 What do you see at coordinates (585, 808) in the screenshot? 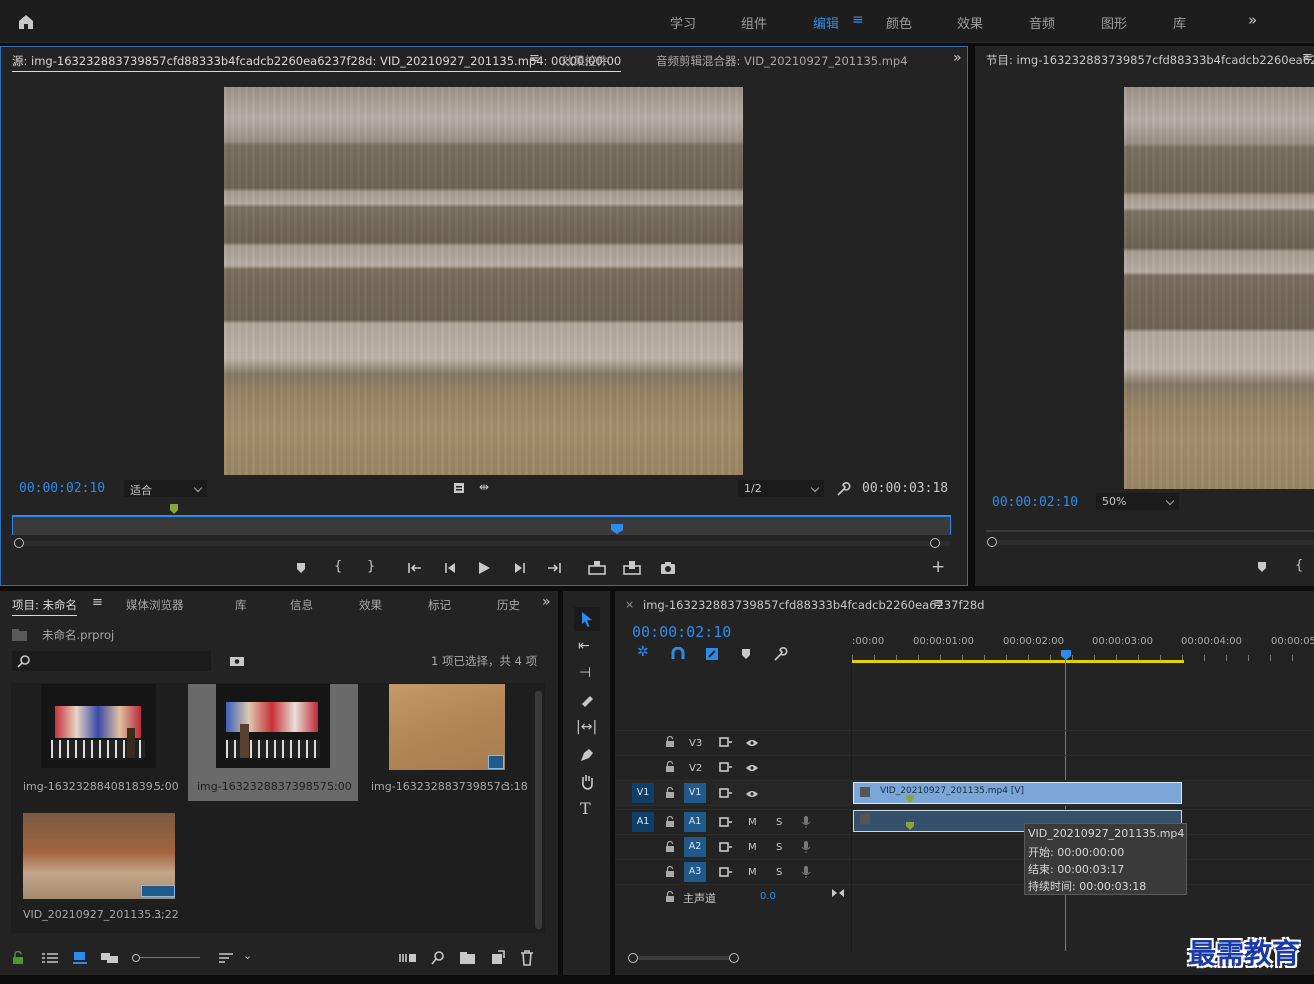
I see `type-tool-icon: T` at bounding box center [585, 808].